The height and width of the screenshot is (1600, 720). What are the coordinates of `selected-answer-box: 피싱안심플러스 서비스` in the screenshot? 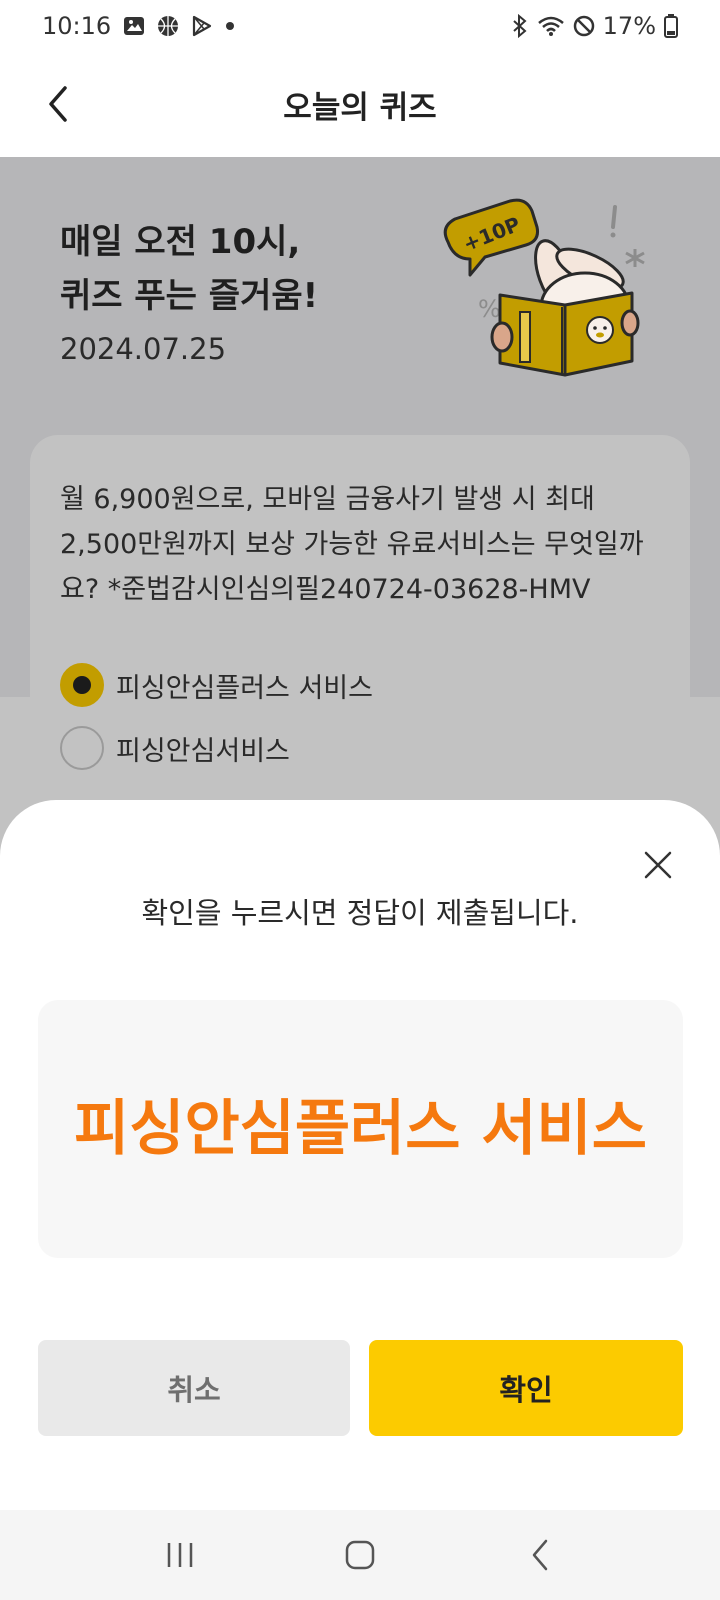 It's located at (360, 1129).